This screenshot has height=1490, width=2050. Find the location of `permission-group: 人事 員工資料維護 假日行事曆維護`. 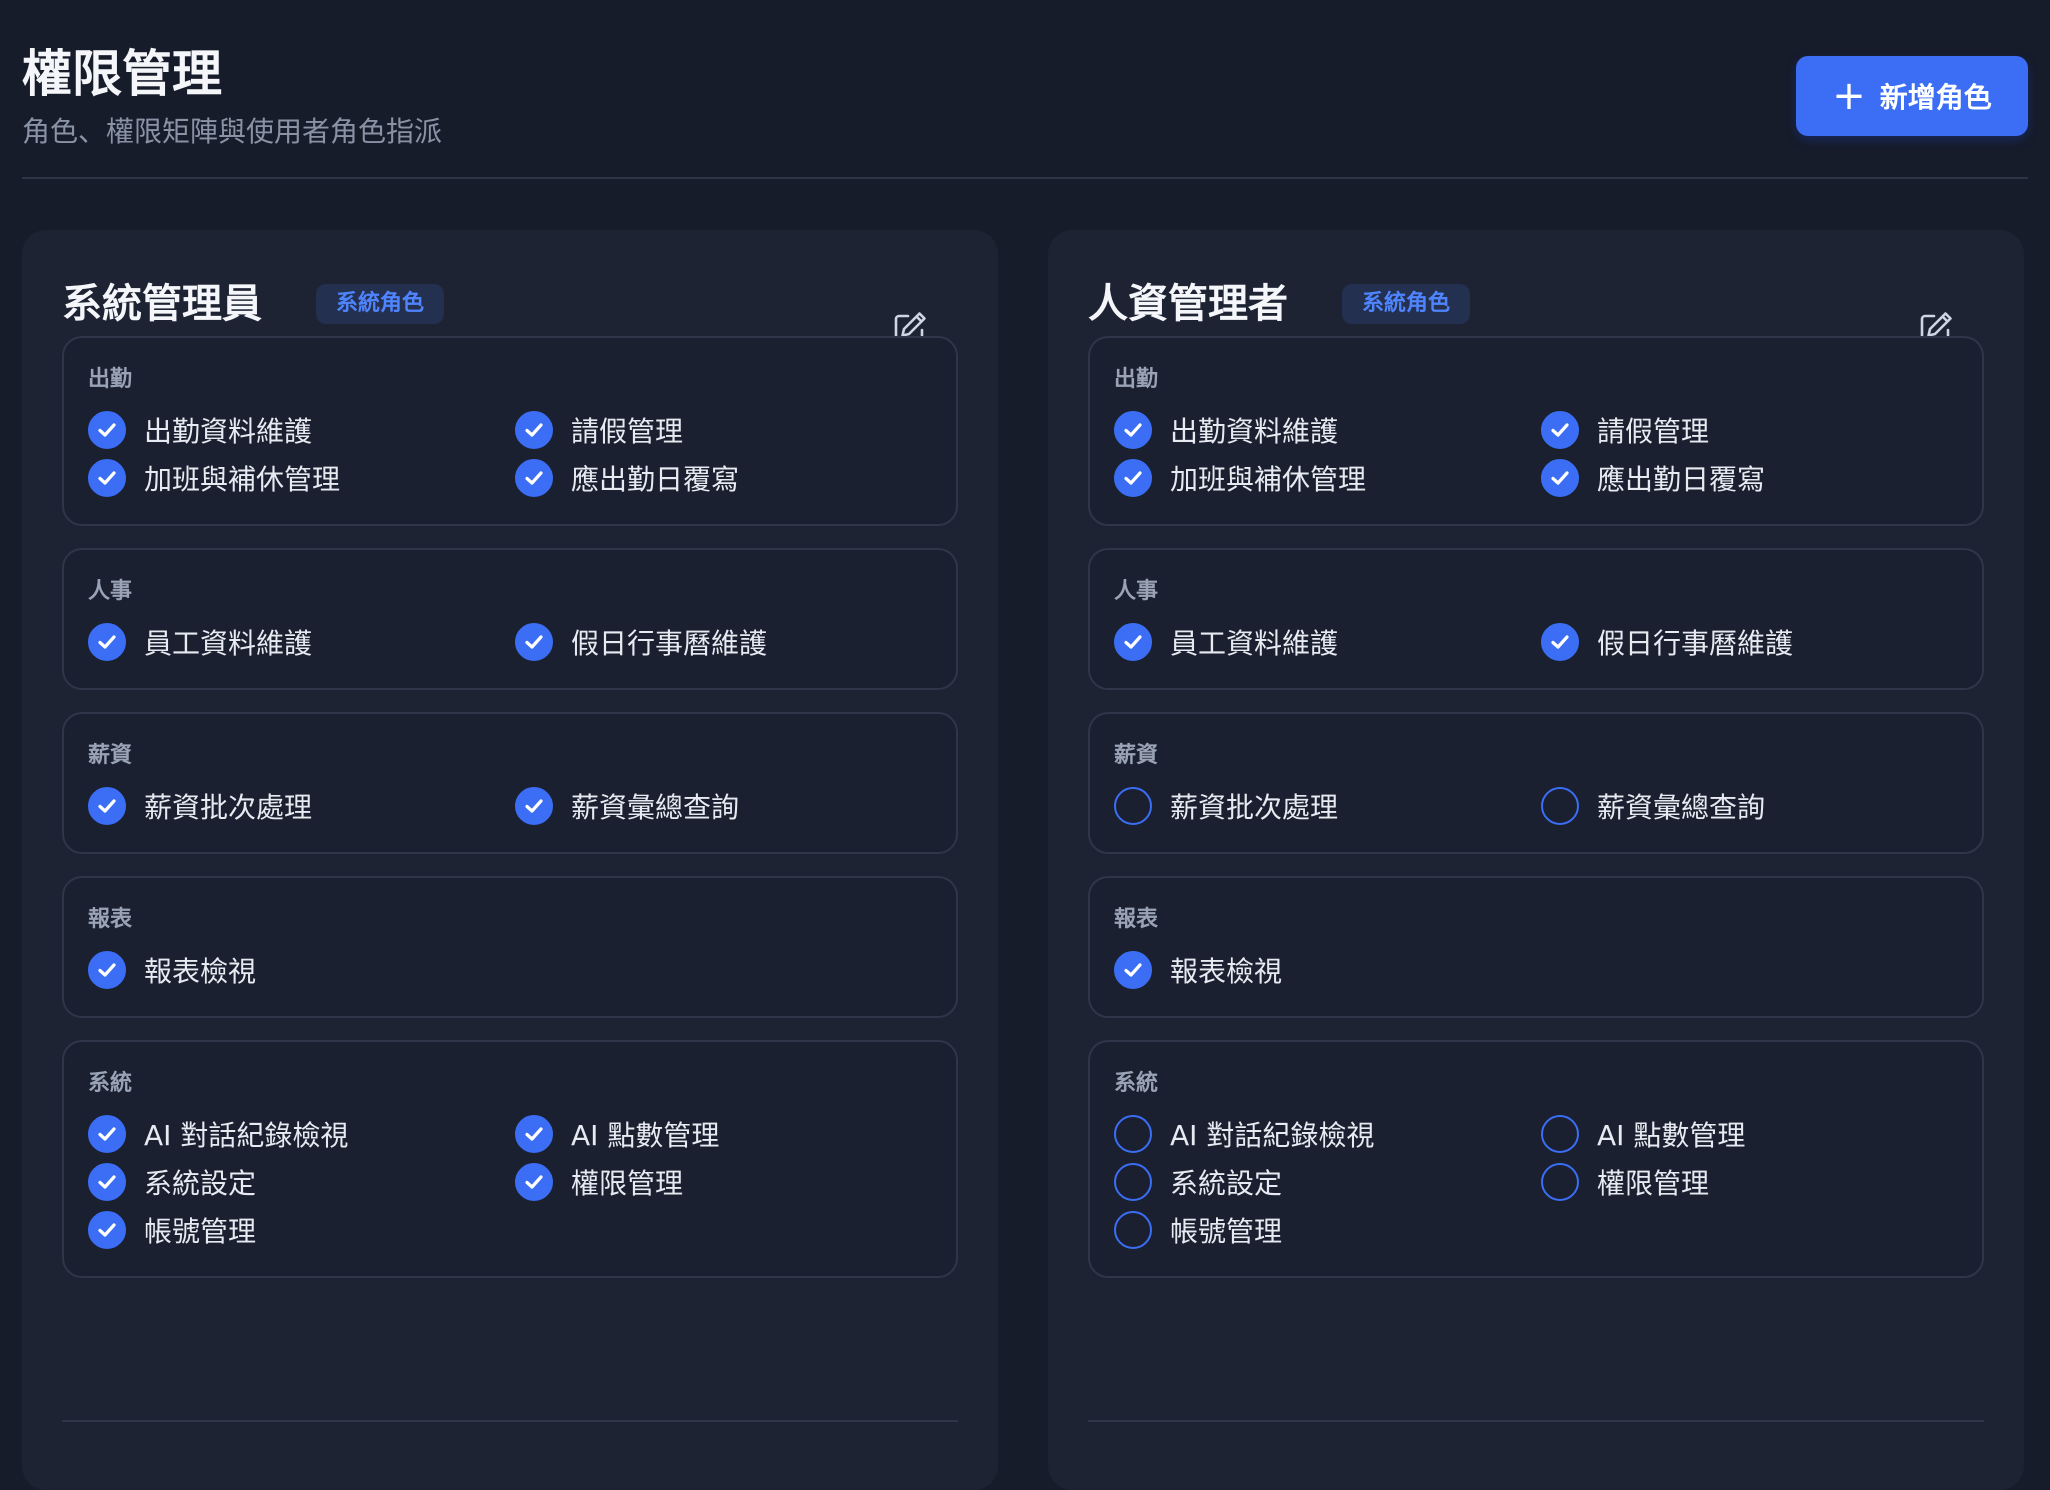

permission-group: 人事 員工資料維護 假日行事曆維護 is located at coordinates (1536, 619).